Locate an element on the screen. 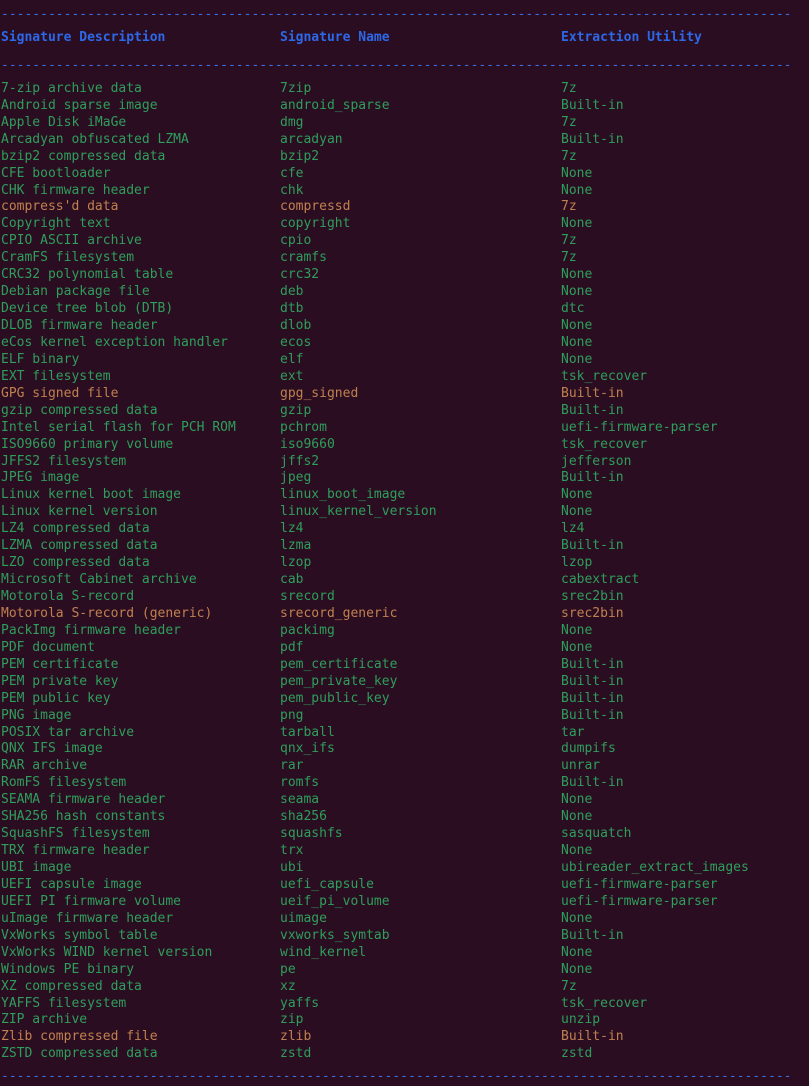  table-row: ELF binary elf None is located at coordinates (404, 360).